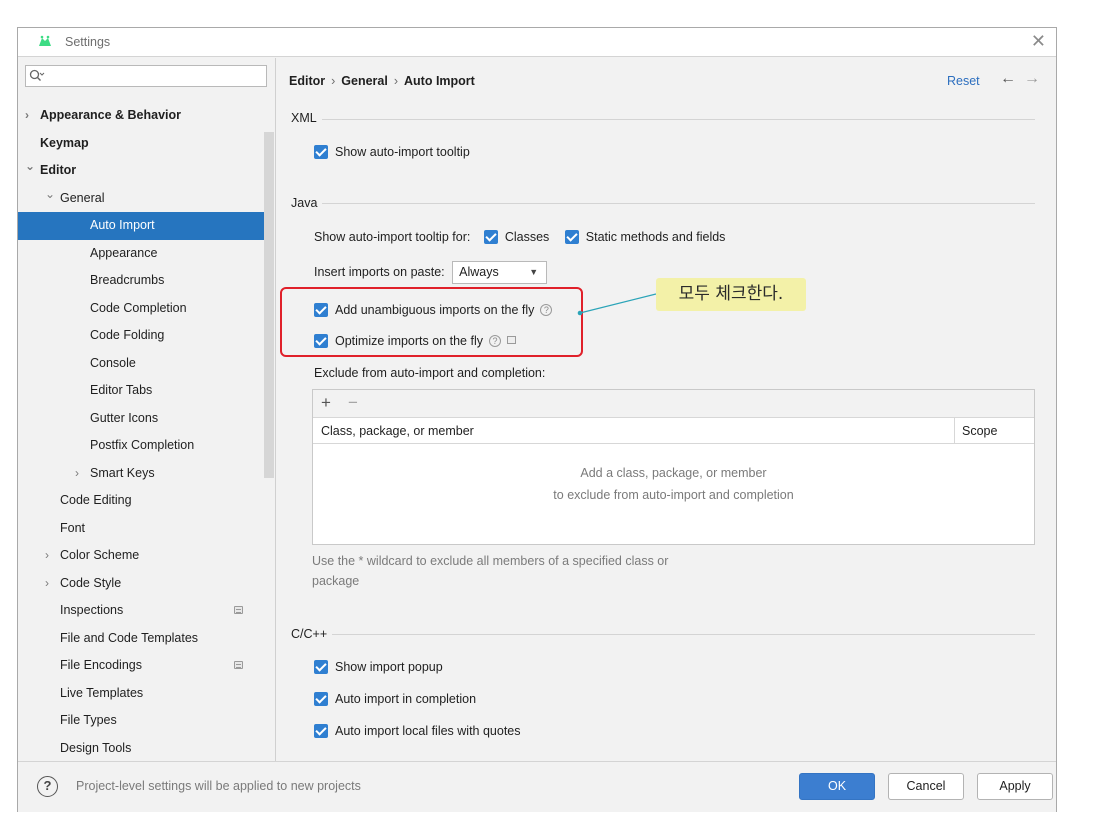  Describe the element at coordinates (127, 335) in the screenshot. I see `sidebar-item-label: Code Folding` at that location.